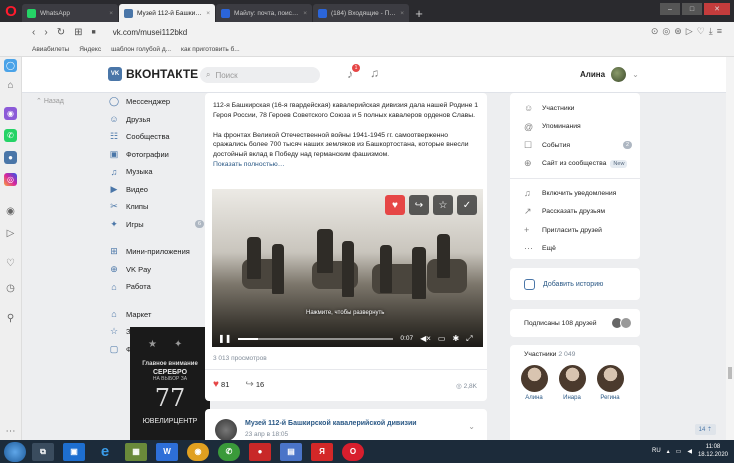  Describe the element at coordinates (575, 212) in the screenshot. I see `right-item-share: ↗ Рассказать друзьям` at that location.